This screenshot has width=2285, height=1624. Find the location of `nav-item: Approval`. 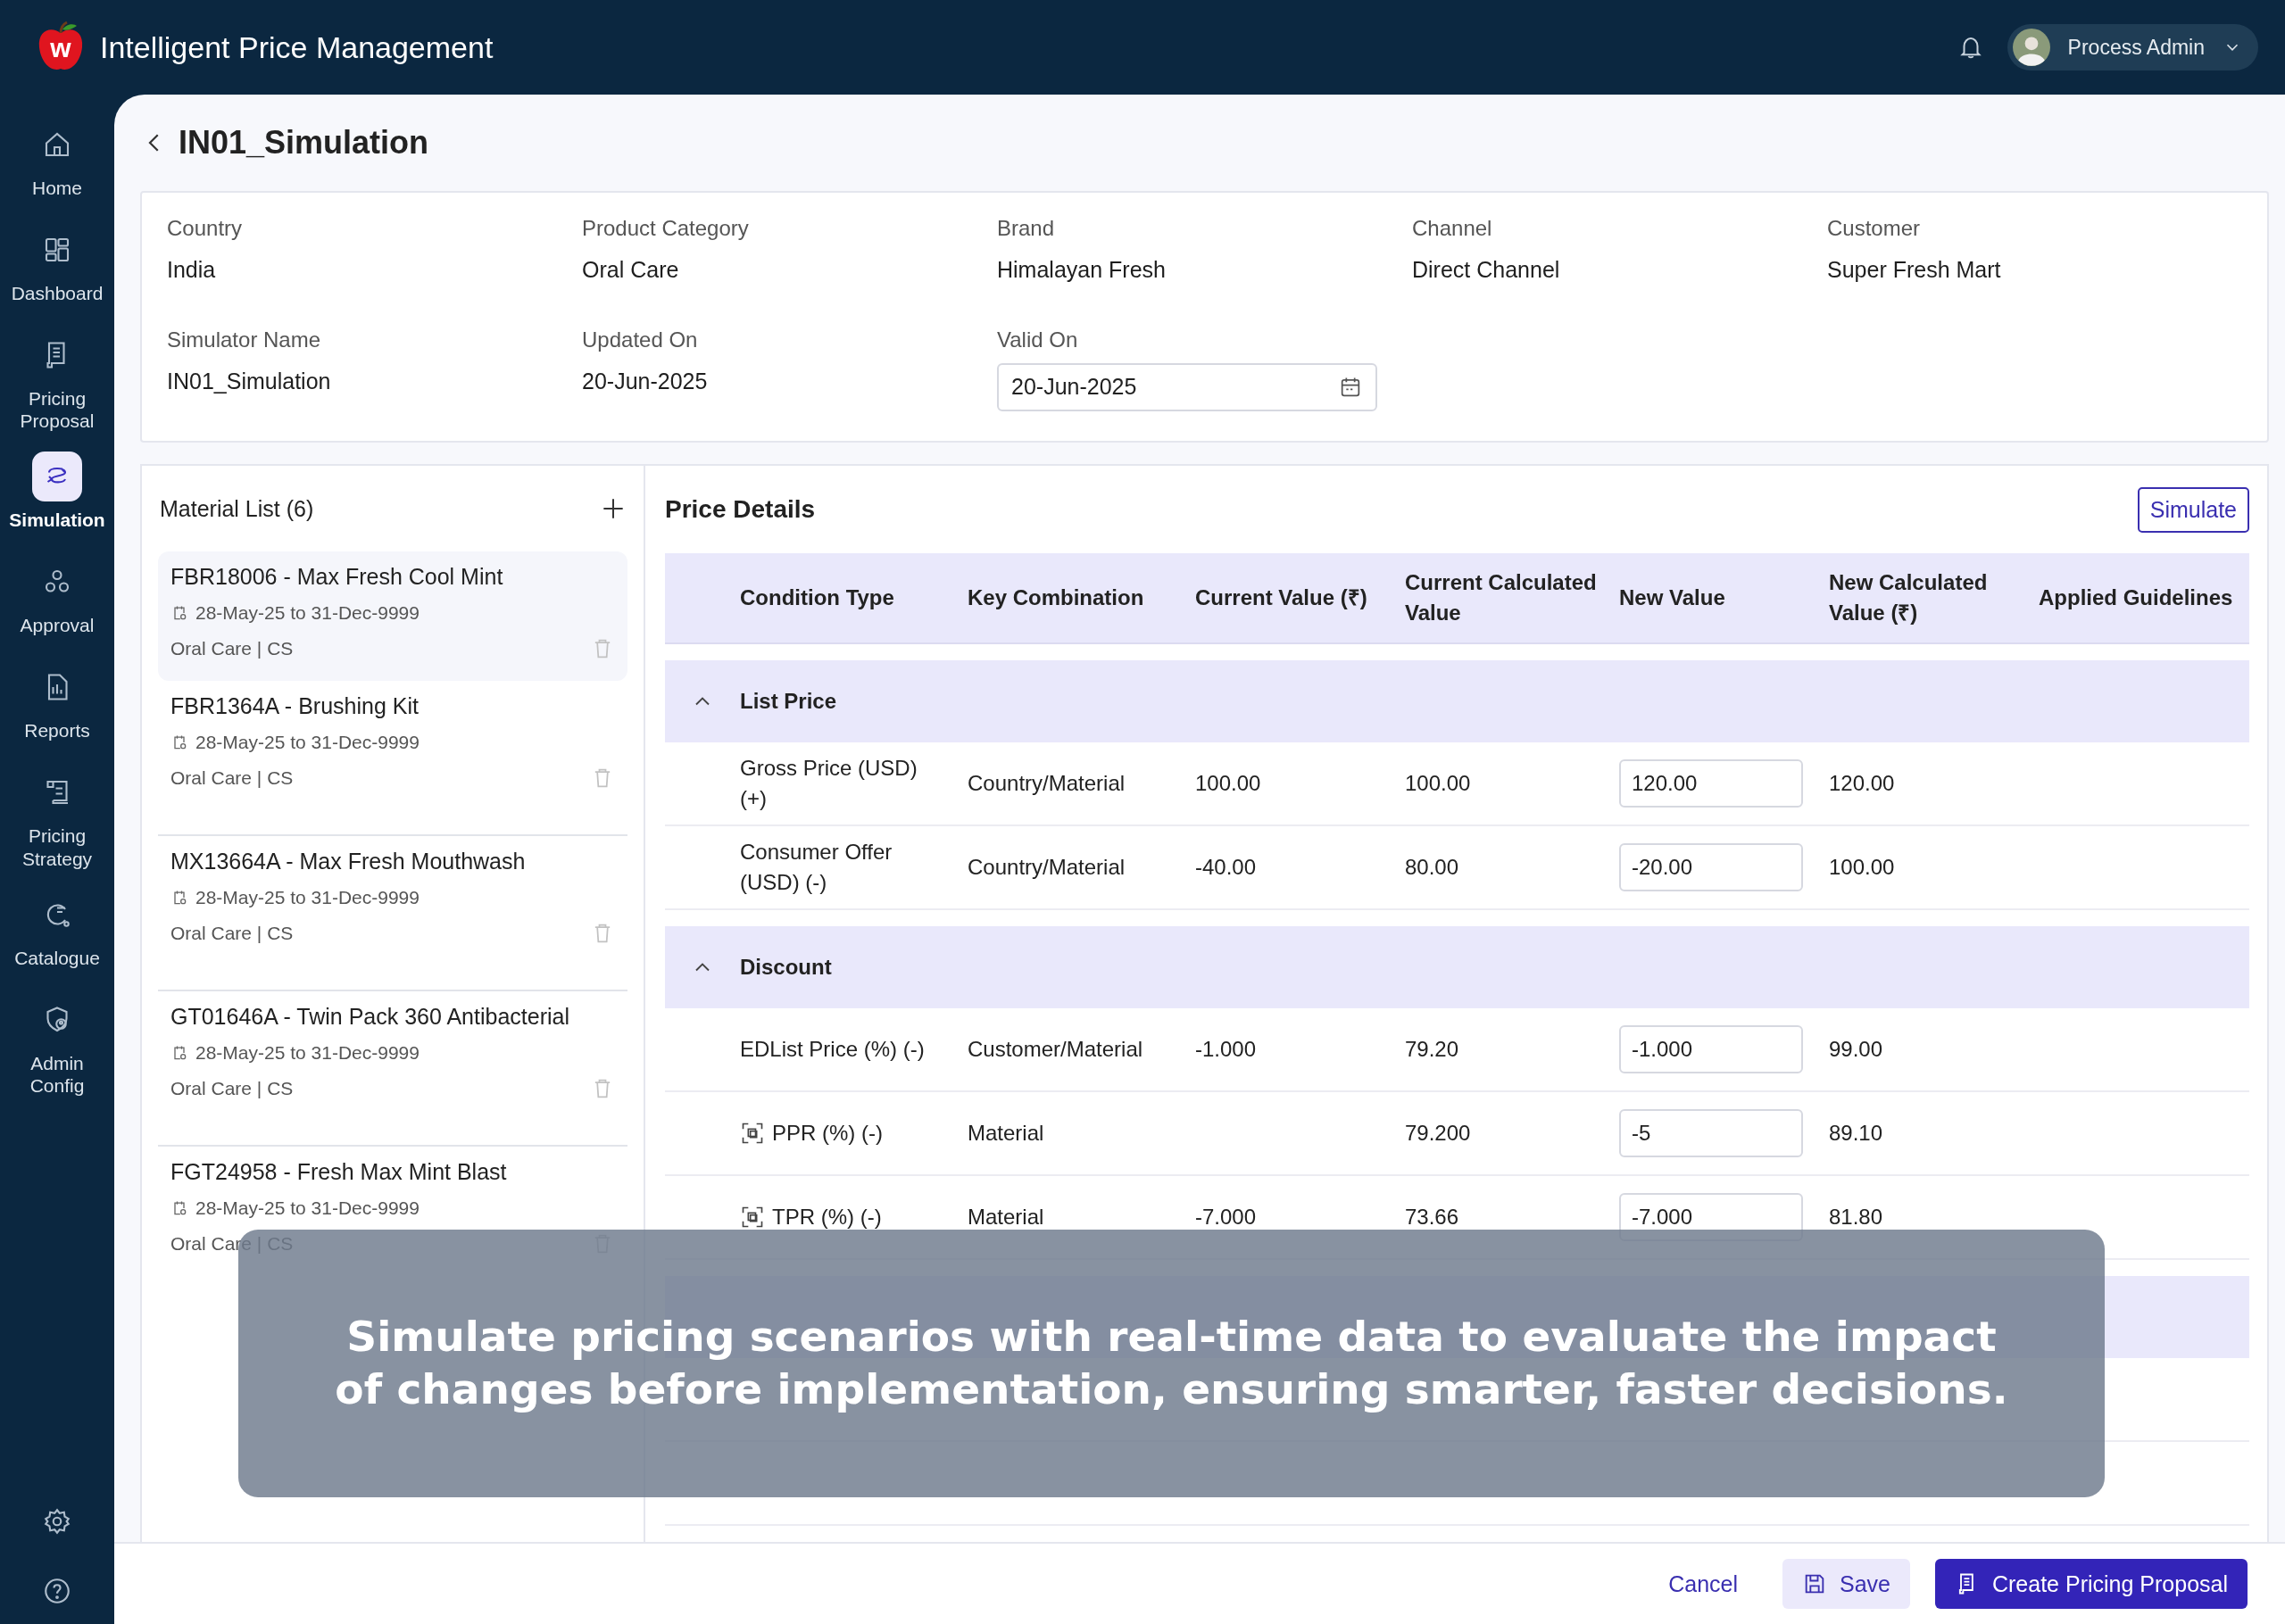

nav-item: Approval is located at coordinates (57, 600).